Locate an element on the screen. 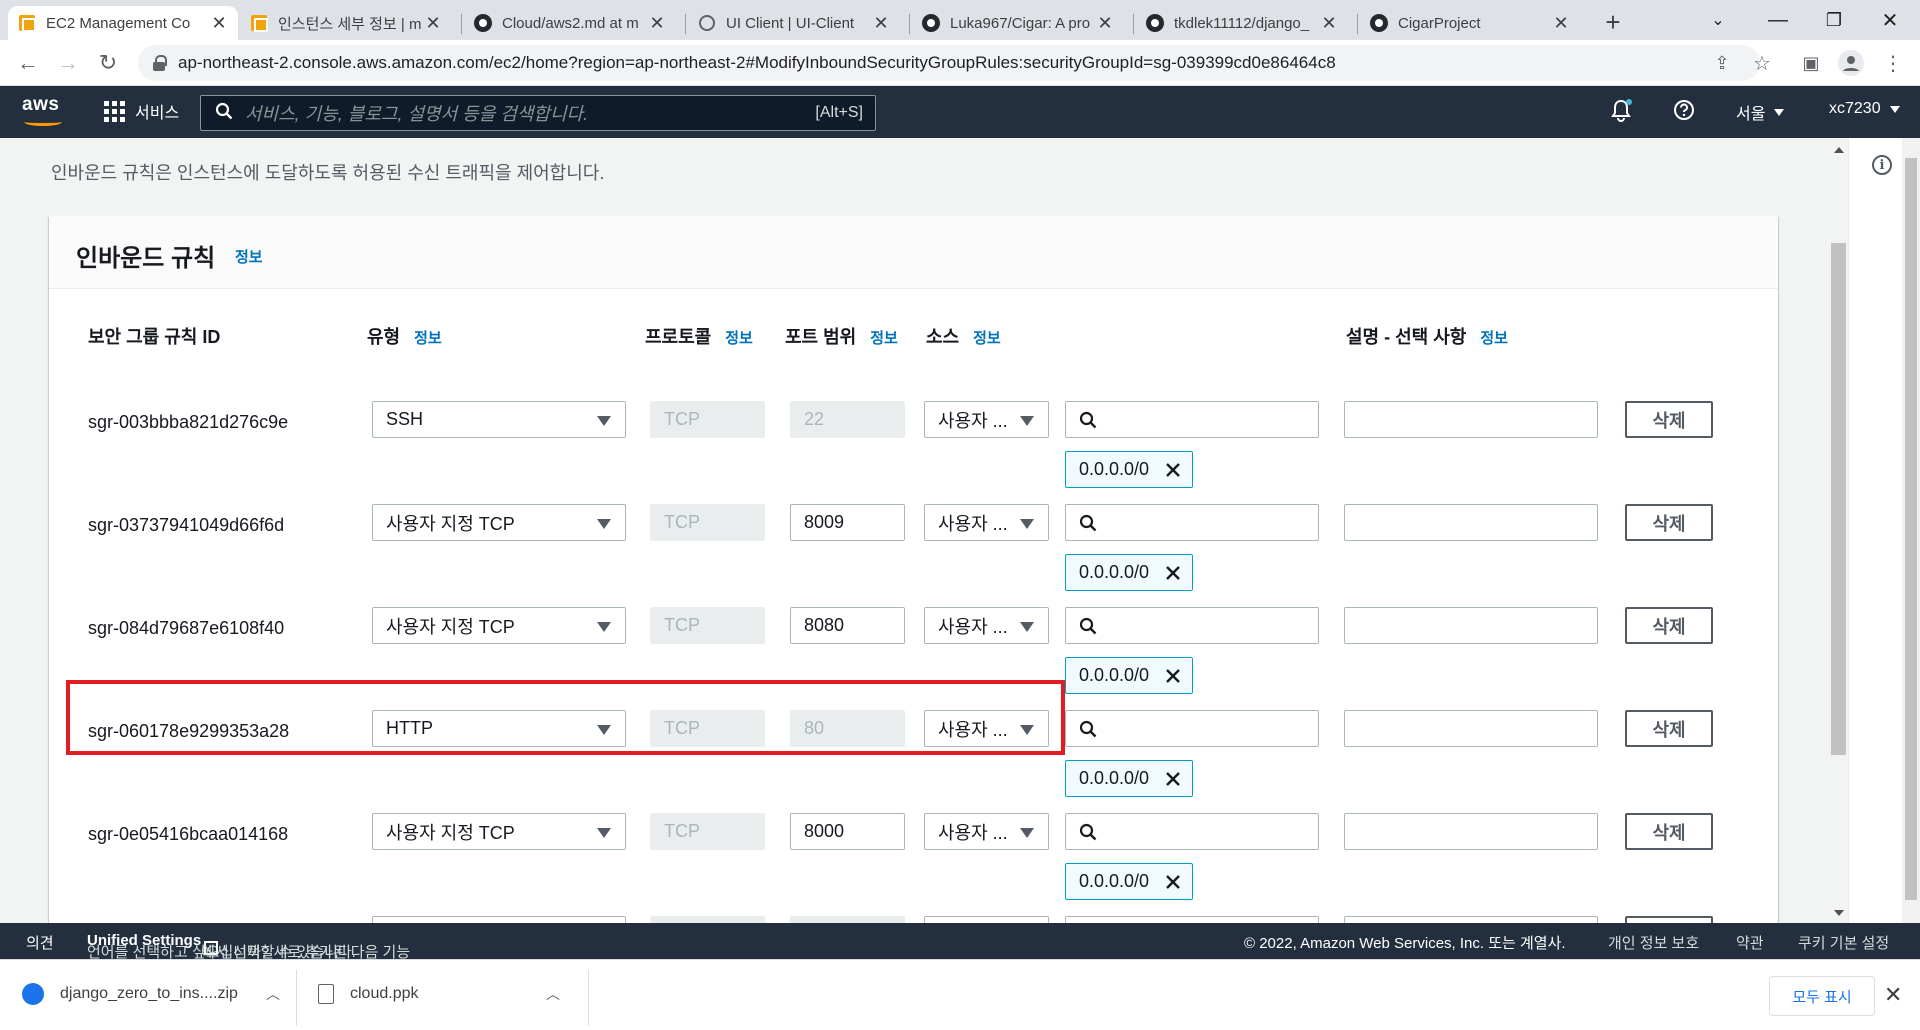 The image size is (1920, 1030). show-all-downloads-button: 모두 표시 is located at coordinates (1822, 996).